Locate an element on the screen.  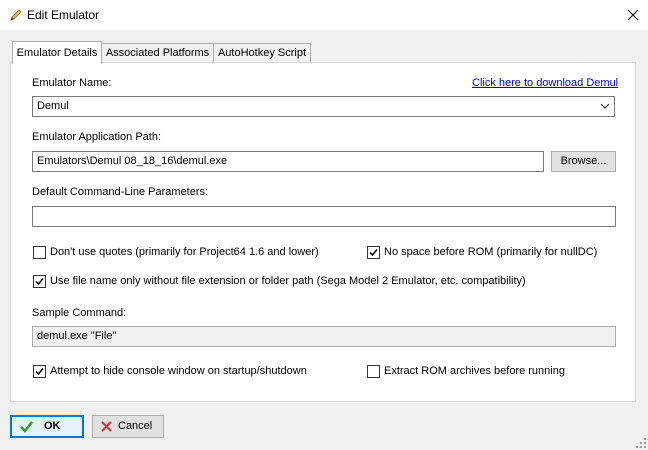
ok-label: OK is located at coordinates (52, 426).